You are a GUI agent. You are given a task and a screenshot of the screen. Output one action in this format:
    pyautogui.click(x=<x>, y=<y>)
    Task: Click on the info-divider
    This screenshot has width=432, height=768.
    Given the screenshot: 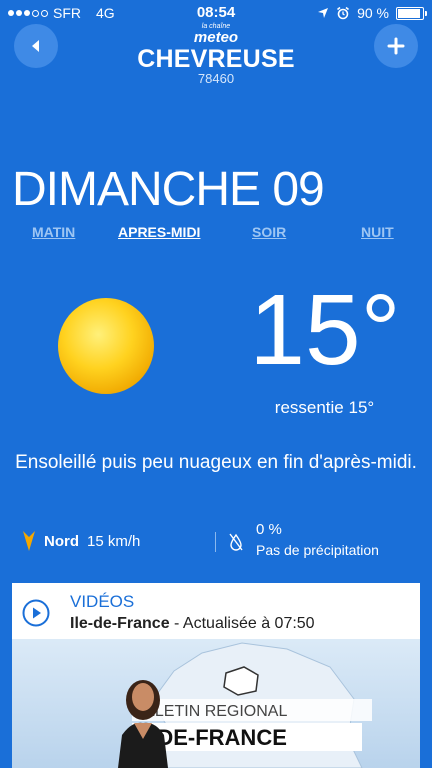 What is the action you would take?
    pyautogui.click(x=215, y=542)
    